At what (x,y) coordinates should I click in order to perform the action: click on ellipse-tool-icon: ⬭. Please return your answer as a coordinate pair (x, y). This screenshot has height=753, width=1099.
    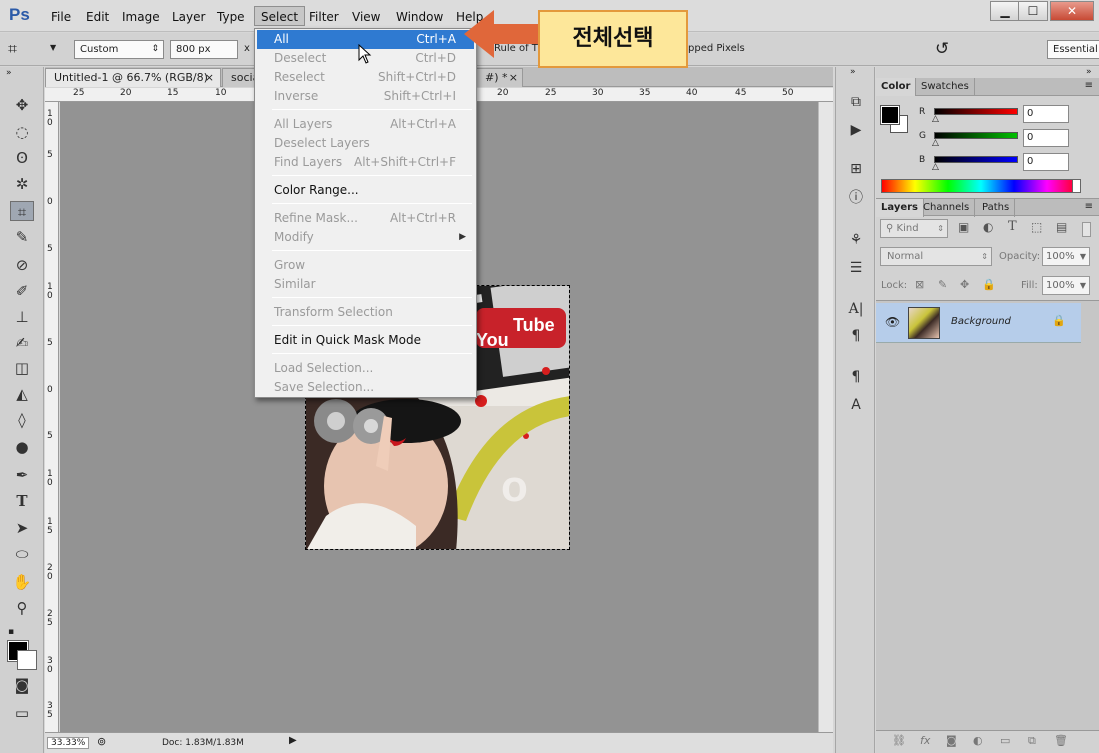
    Looking at the image, I should click on (22, 554).